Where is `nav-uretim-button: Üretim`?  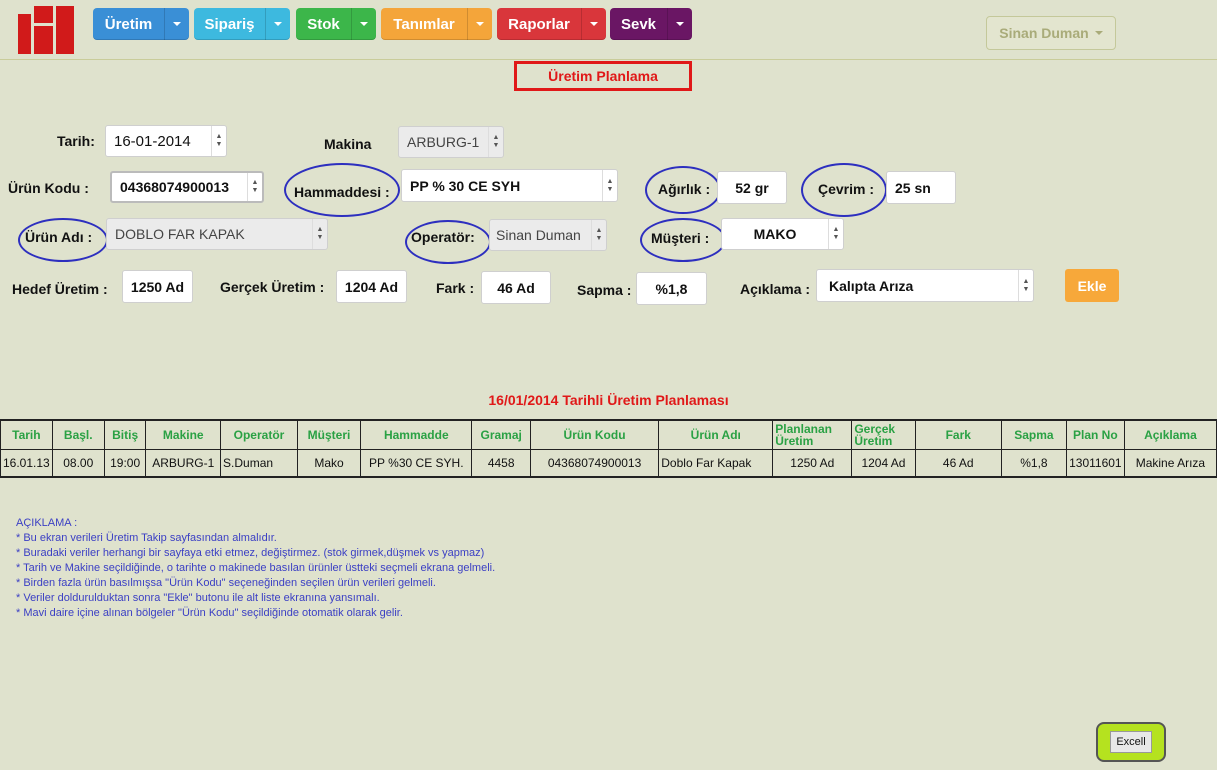
nav-uretim-button: Üretim is located at coordinates (141, 24).